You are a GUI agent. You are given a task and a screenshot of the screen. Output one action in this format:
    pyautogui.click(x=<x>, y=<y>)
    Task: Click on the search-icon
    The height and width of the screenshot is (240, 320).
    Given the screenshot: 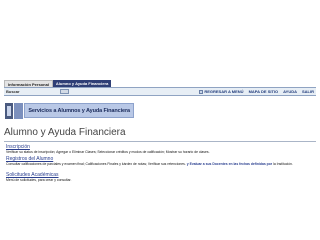 What is the action you would take?
    pyautogui.click(x=64, y=91)
    